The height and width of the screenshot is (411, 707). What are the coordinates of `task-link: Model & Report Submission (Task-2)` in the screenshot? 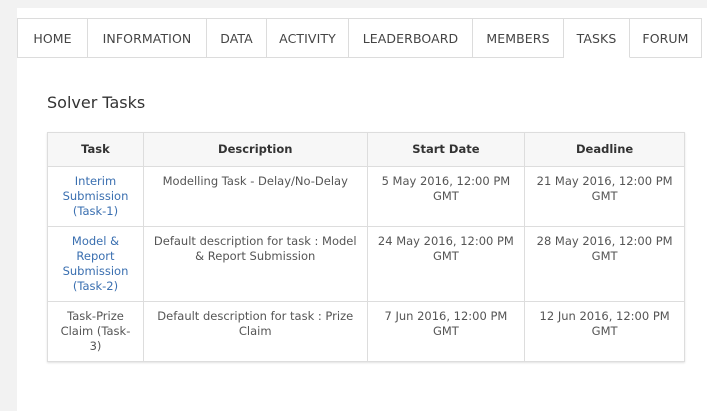 It's located at (96, 263).